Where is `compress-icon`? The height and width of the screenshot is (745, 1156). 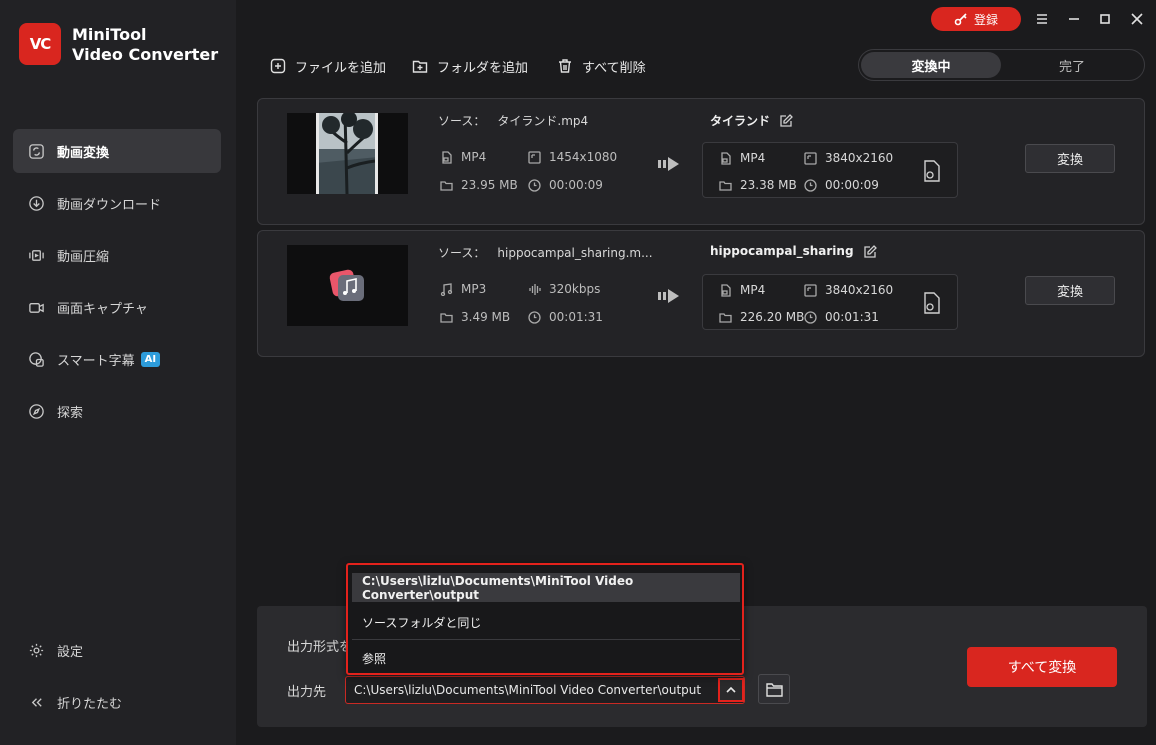
compress-icon is located at coordinates (36, 255).